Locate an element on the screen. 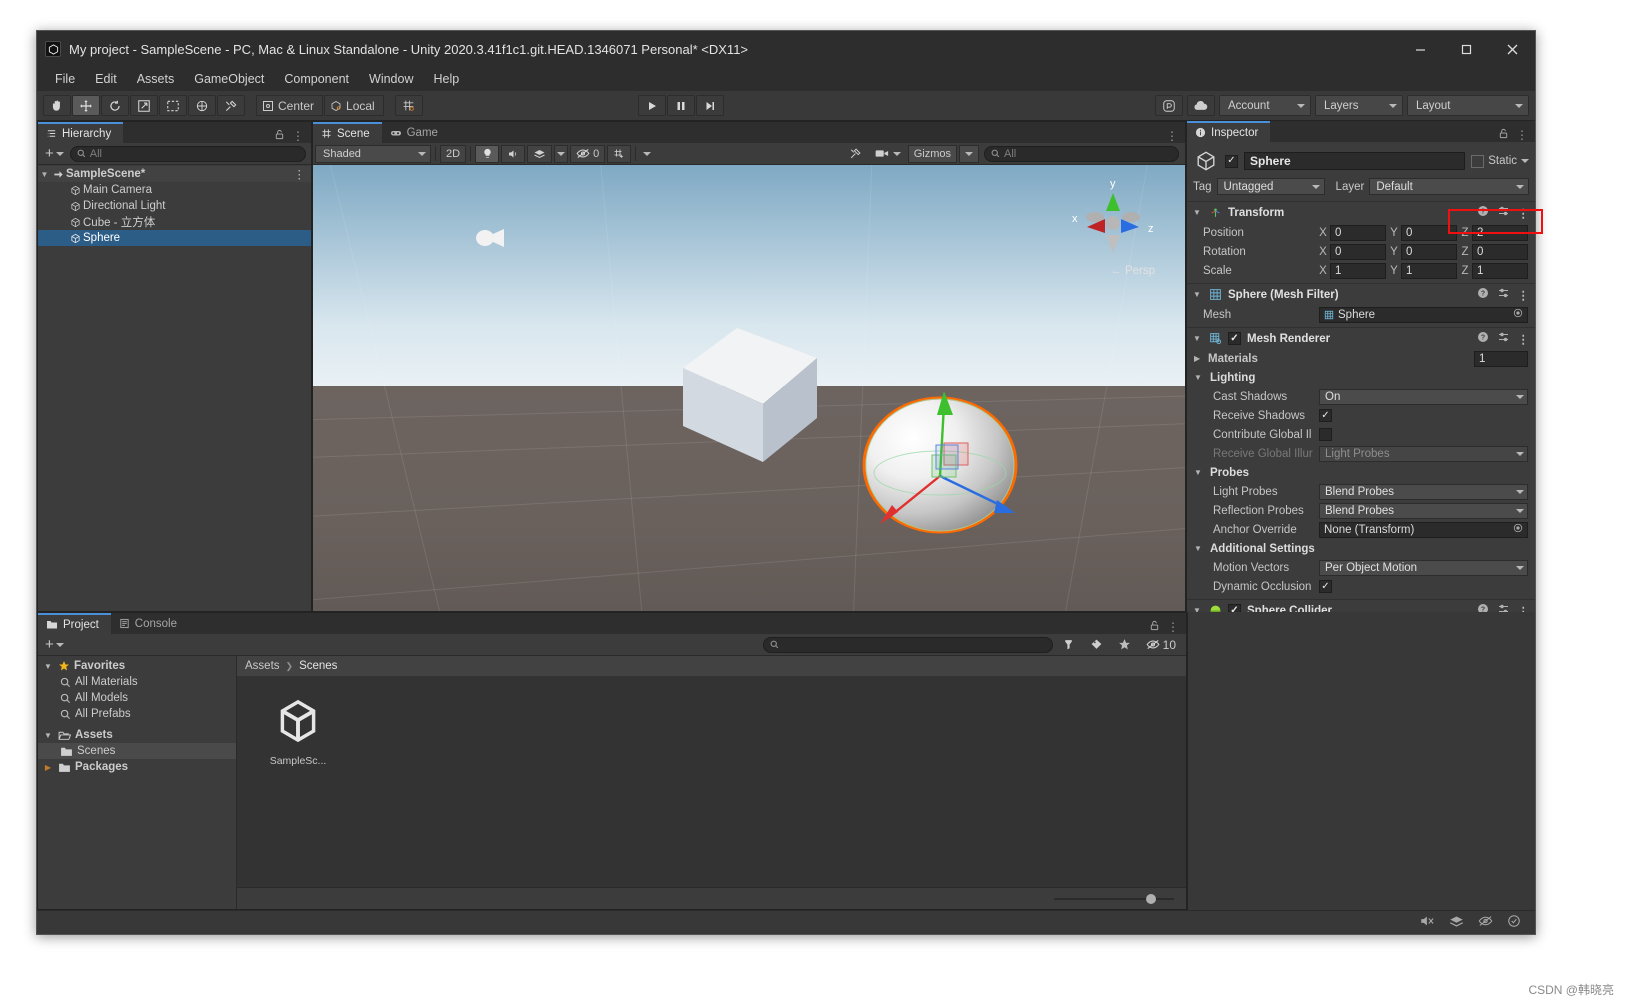  project-tree-all-materials: All Materials is located at coordinates (137, 682).